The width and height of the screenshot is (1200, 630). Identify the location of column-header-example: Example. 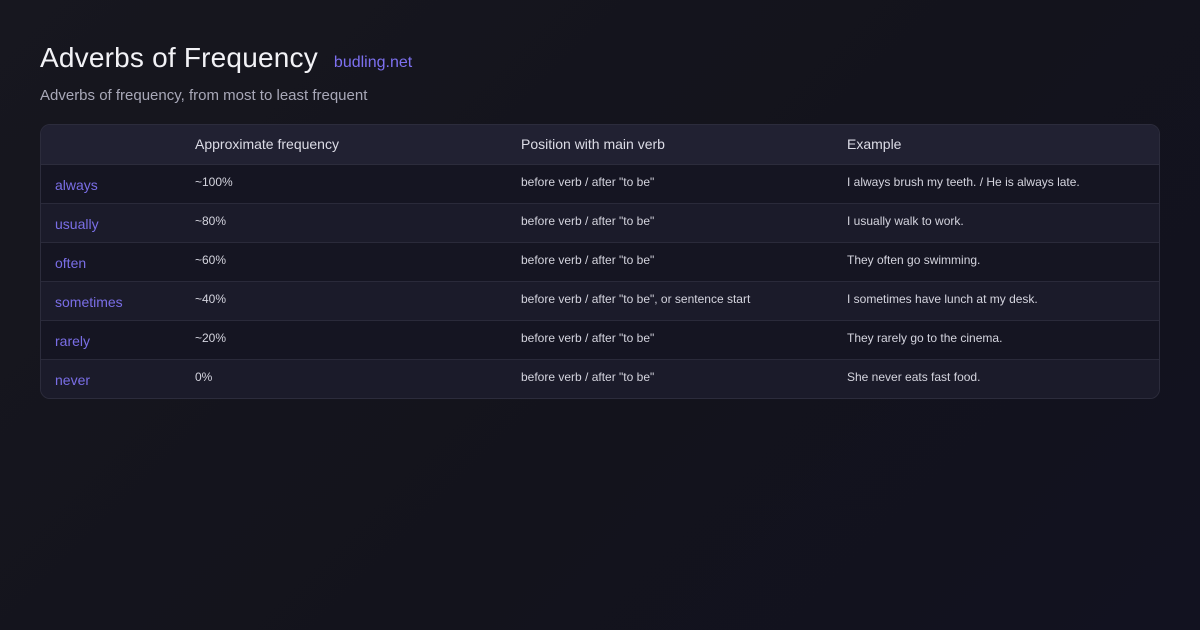
(996, 145).